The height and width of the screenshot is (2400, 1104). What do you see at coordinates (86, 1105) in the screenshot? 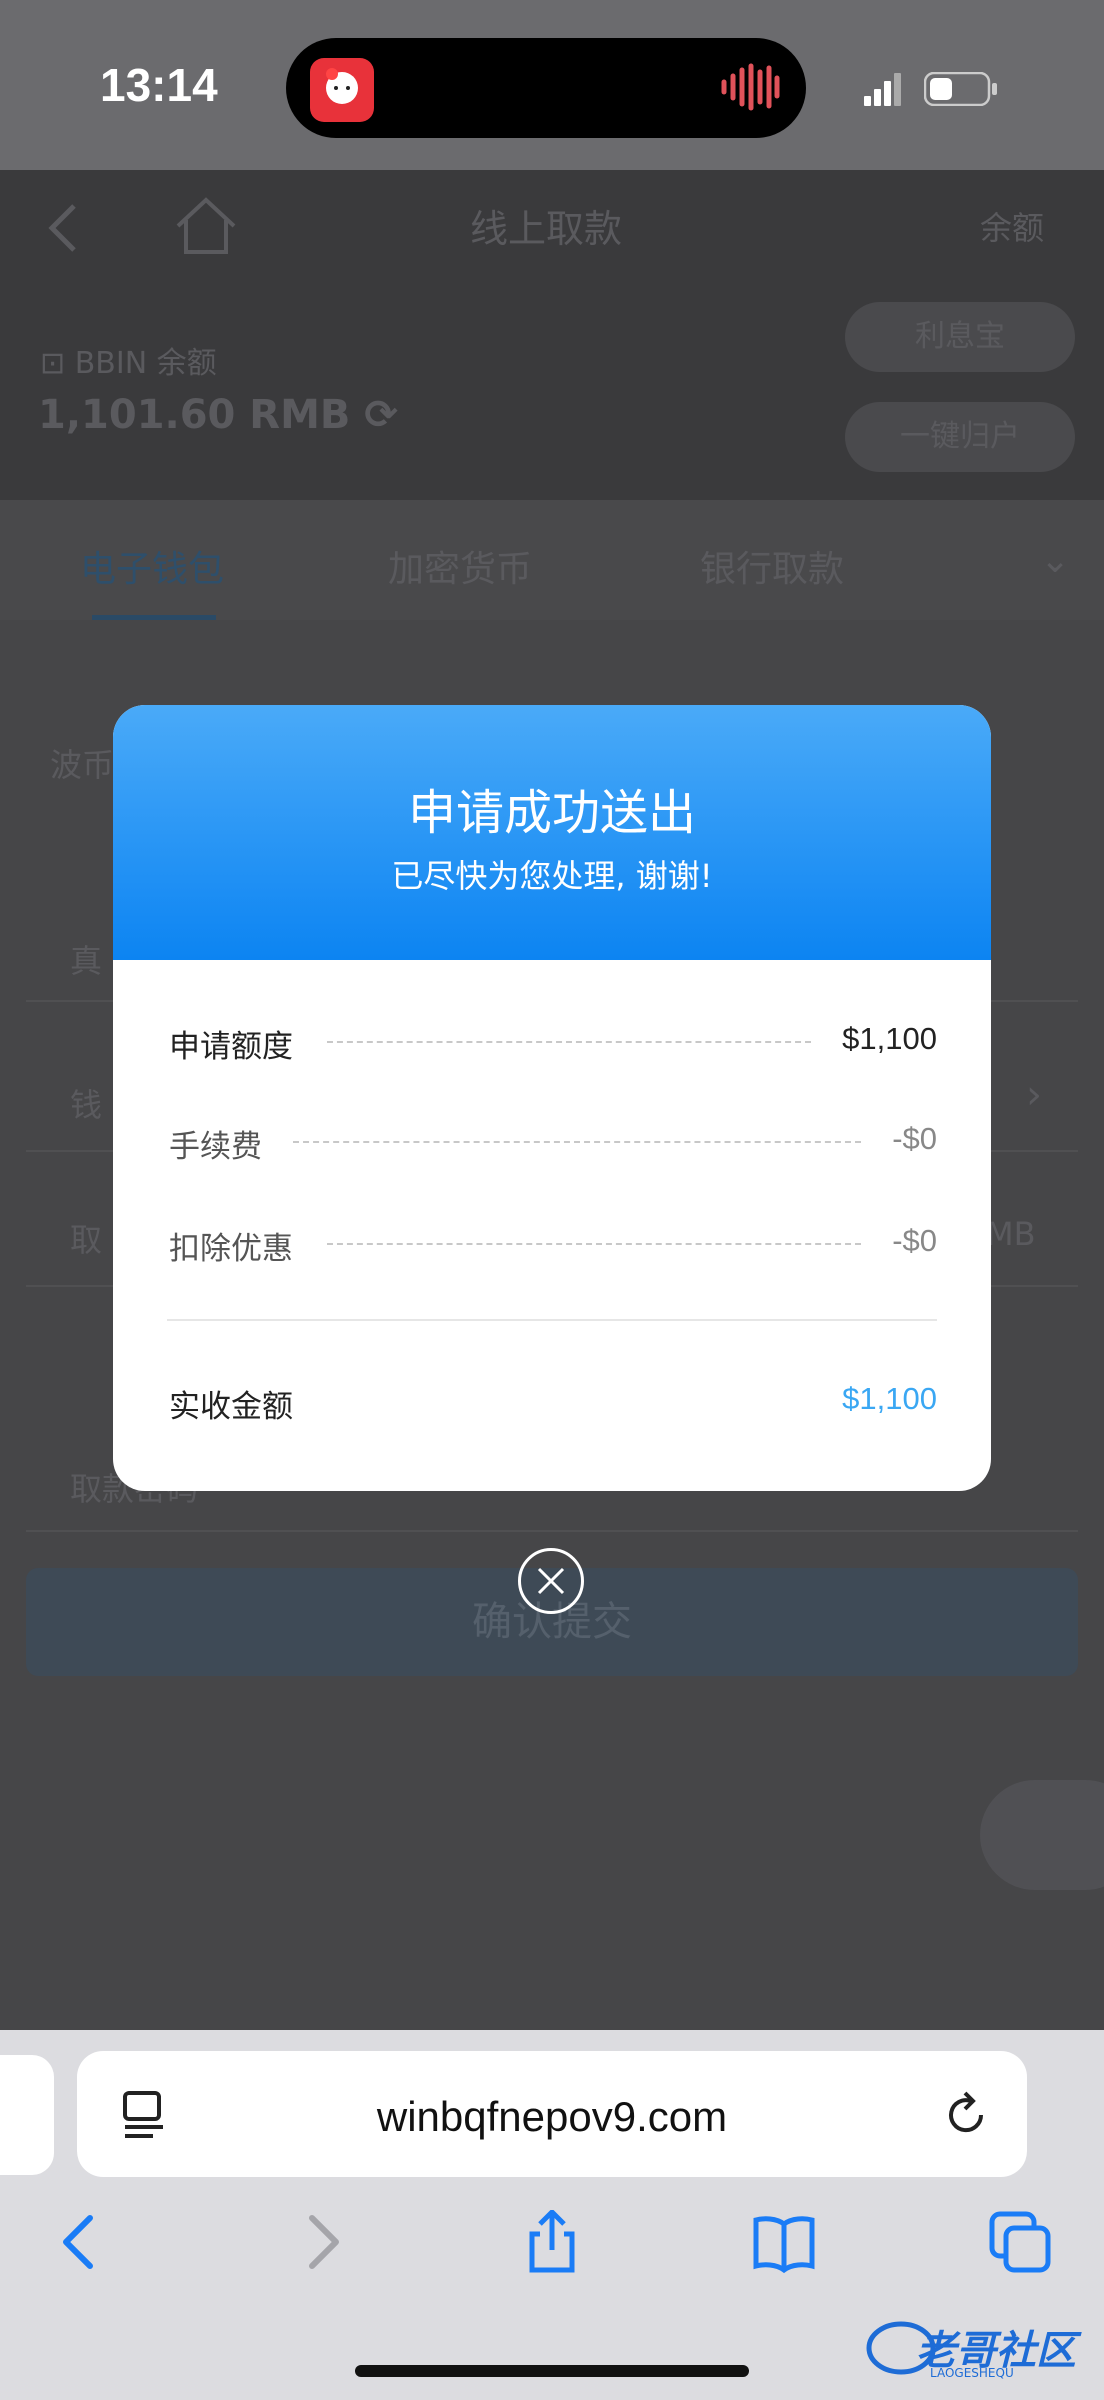
I see `form-row-label: 钱` at bounding box center [86, 1105].